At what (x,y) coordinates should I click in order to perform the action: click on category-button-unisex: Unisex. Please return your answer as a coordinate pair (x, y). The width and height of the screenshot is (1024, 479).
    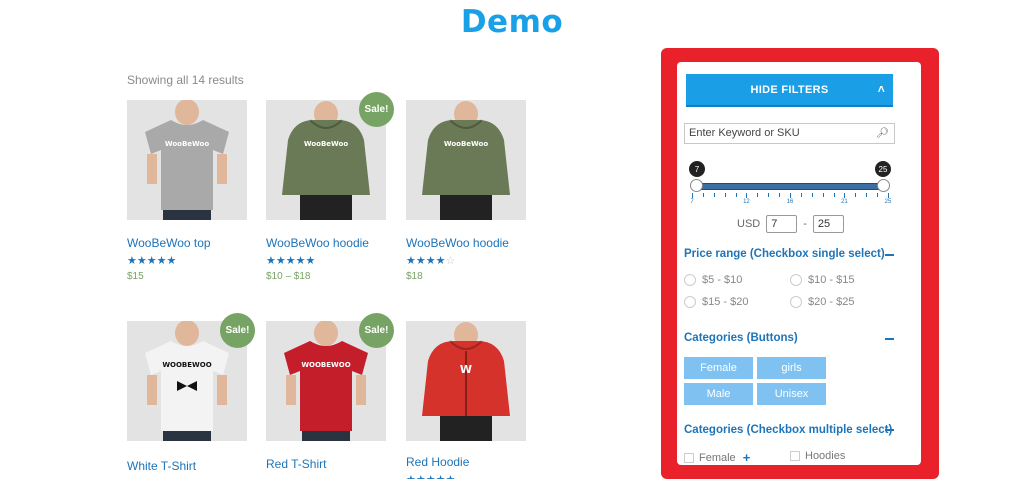
    Looking at the image, I should click on (791, 394).